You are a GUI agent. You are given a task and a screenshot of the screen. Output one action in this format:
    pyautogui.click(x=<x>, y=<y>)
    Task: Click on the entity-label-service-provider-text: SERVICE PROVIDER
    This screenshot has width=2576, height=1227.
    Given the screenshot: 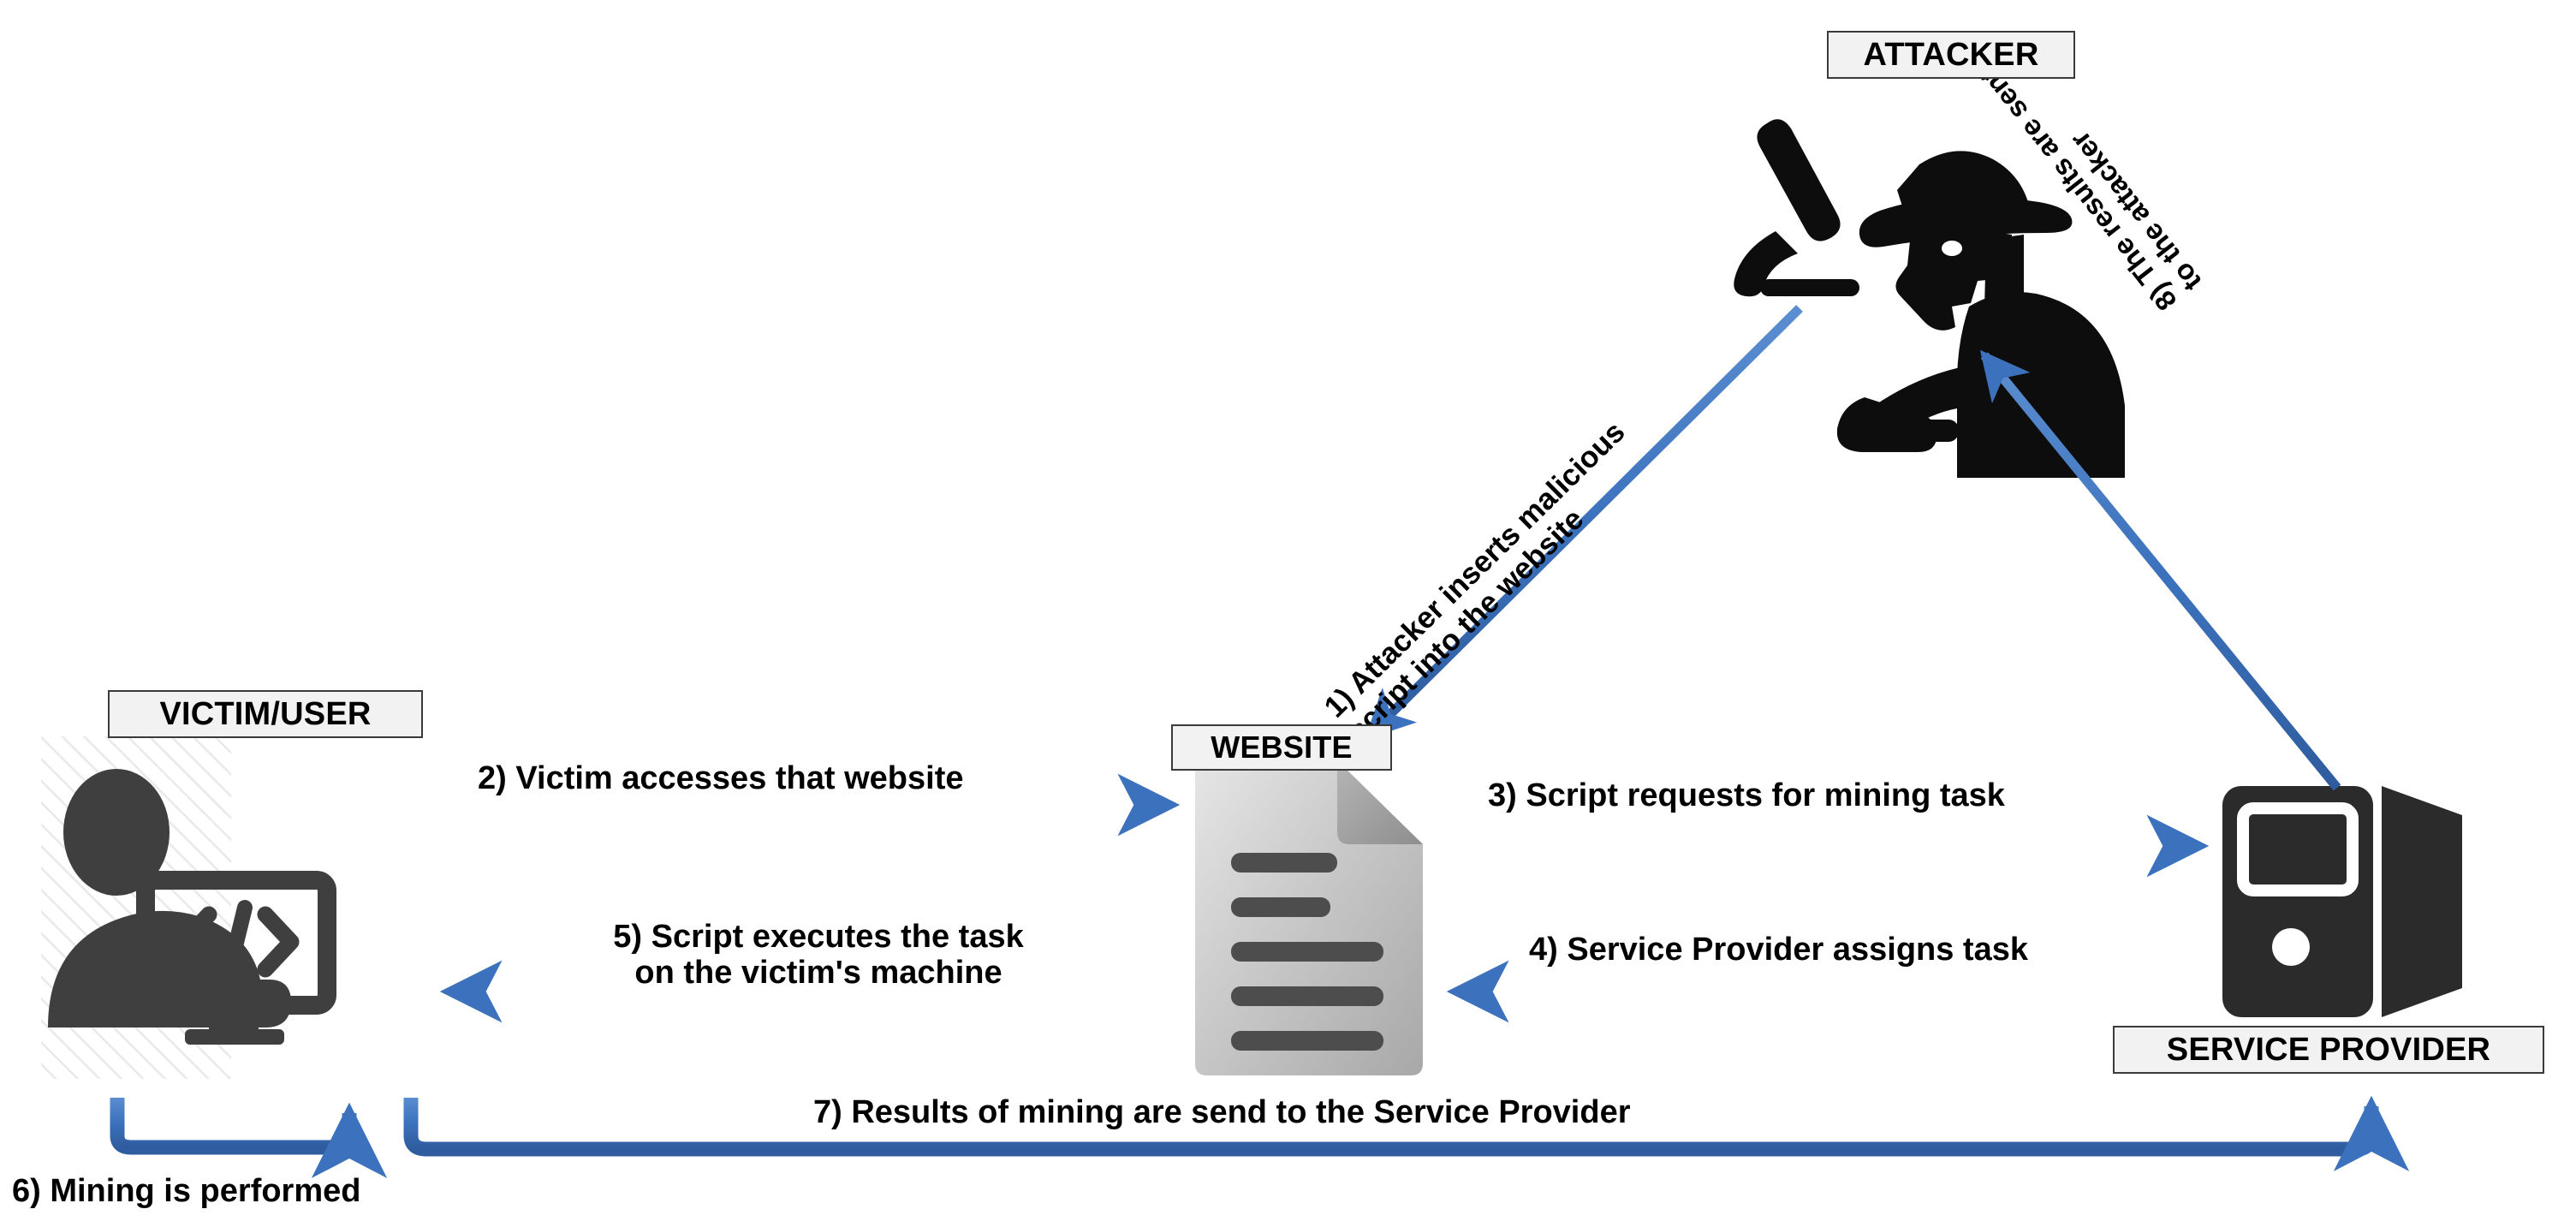 What is the action you would take?
    pyautogui.click(x=2328, y=1049)
    